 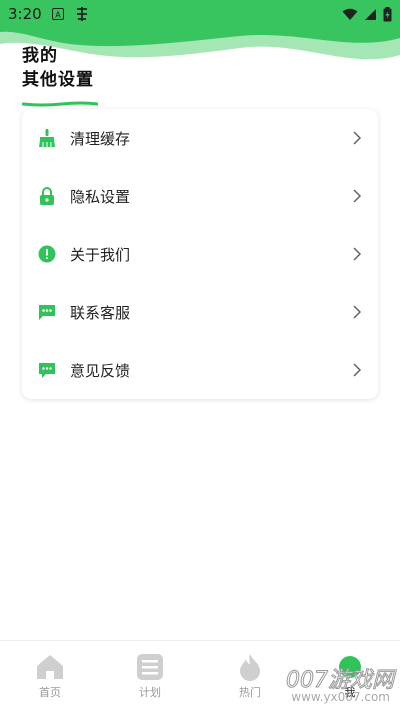 I want to click on page-title-line1: 我的, so click(x=40, y=56).